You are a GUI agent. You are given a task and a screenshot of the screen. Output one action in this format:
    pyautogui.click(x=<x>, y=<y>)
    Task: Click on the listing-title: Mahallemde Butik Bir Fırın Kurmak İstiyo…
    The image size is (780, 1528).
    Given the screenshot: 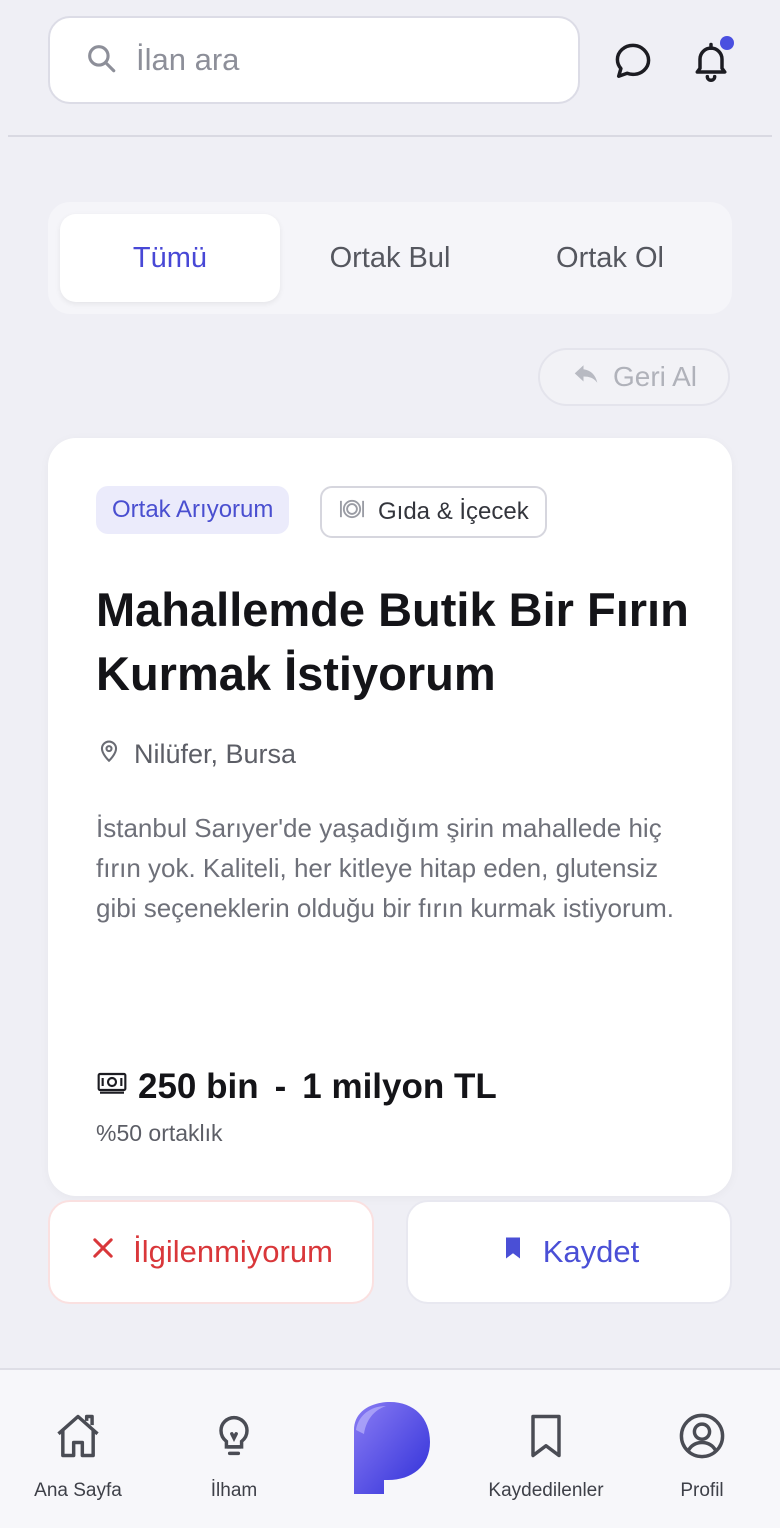 What is the action you would take?
    pyautogui.click(x=392, y=641)
    